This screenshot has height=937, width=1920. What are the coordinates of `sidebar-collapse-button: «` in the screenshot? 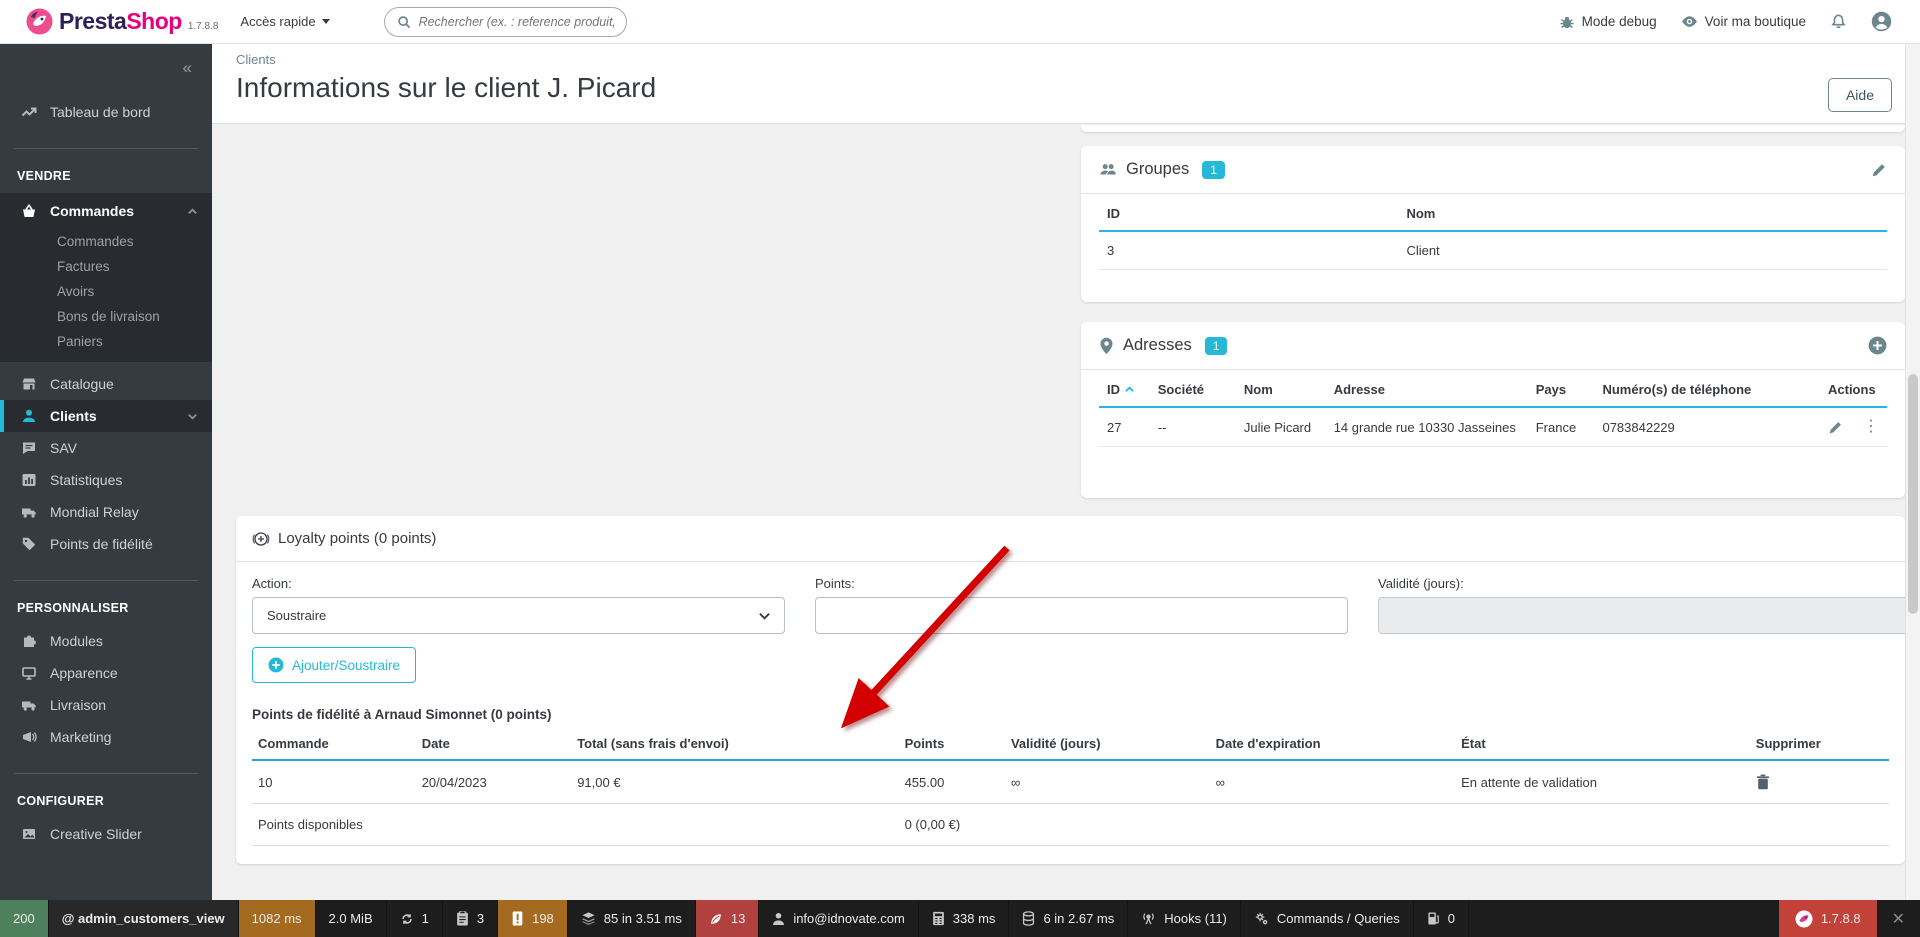 It's located at (187, 68).